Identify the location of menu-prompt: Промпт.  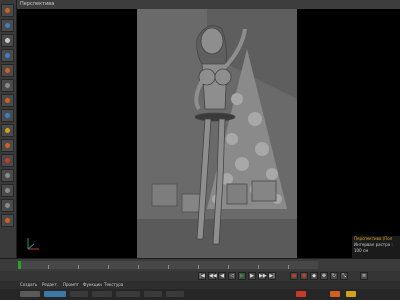
(71, 285).